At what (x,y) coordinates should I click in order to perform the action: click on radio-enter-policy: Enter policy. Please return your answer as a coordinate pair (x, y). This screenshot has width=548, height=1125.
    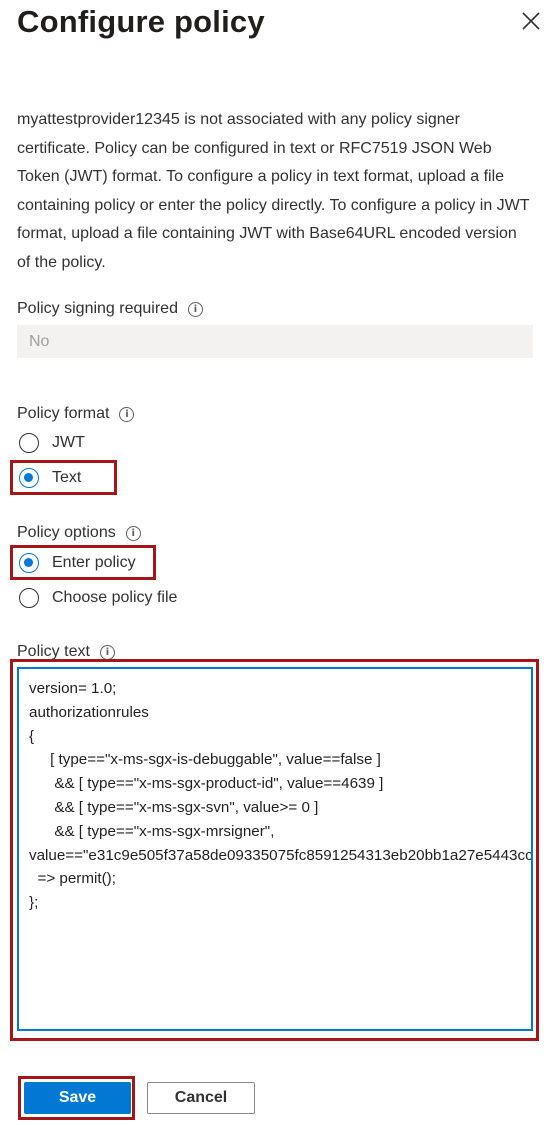
    Looking at the image, I should click on (77, 563).